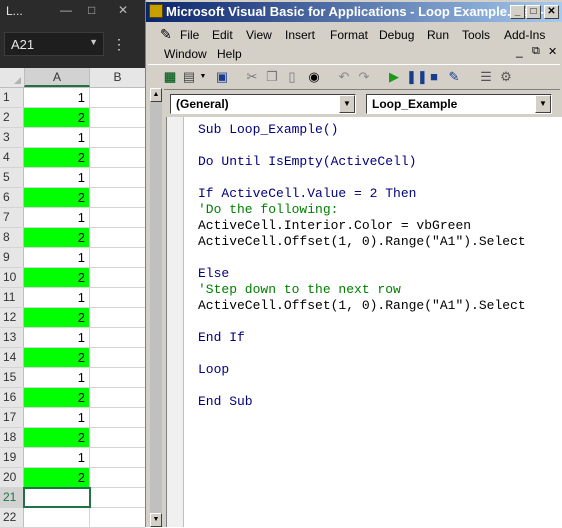 Image resolution: width=562 pixels, height=528 pixels. Describe the element at coordinates (300, 35) in the screenshot. I see `menu-insert: Insert` at that location.